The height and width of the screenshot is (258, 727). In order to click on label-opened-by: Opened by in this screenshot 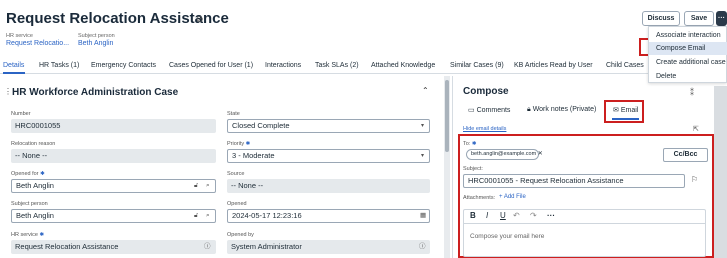, I will do `click(240, 235)`.